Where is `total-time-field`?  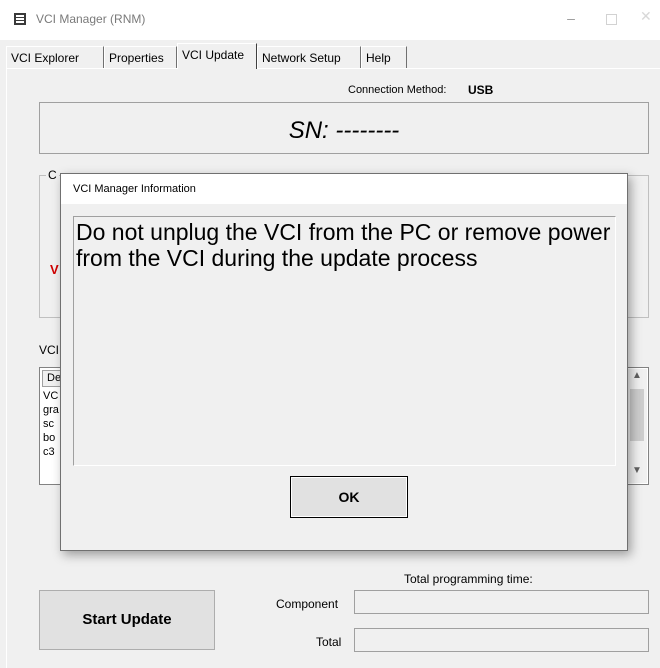
total-time-field is located at coordinates (501, 640).